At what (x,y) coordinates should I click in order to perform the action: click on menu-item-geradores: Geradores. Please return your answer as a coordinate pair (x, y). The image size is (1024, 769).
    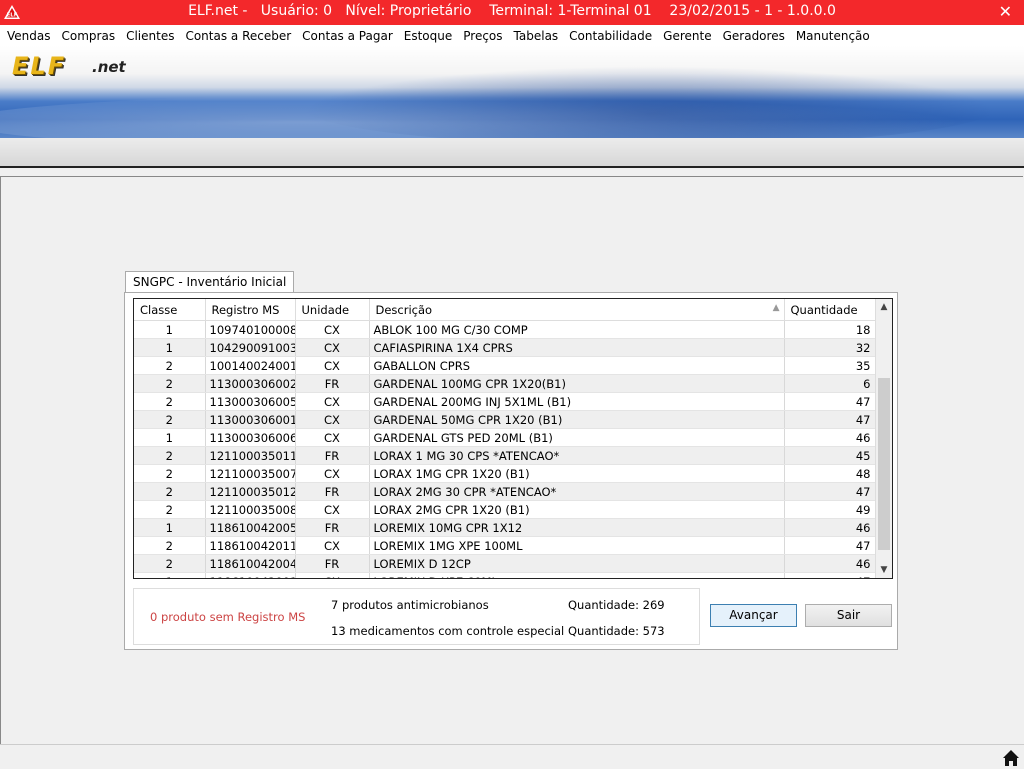
    Looking at the image, I should click on (752, 36).